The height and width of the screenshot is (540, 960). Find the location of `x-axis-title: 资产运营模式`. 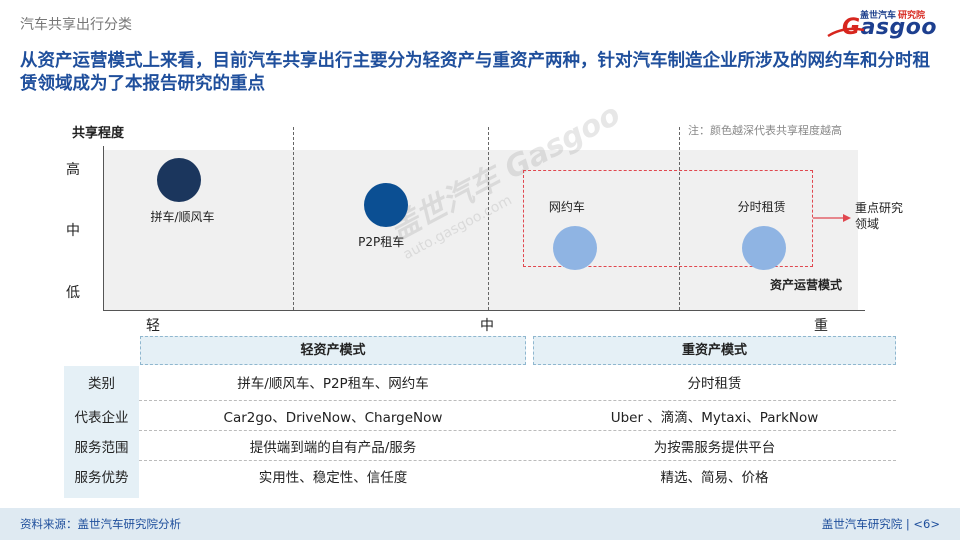

x-axis-title: 资产运营模式 is located at coordinates (806, 285).